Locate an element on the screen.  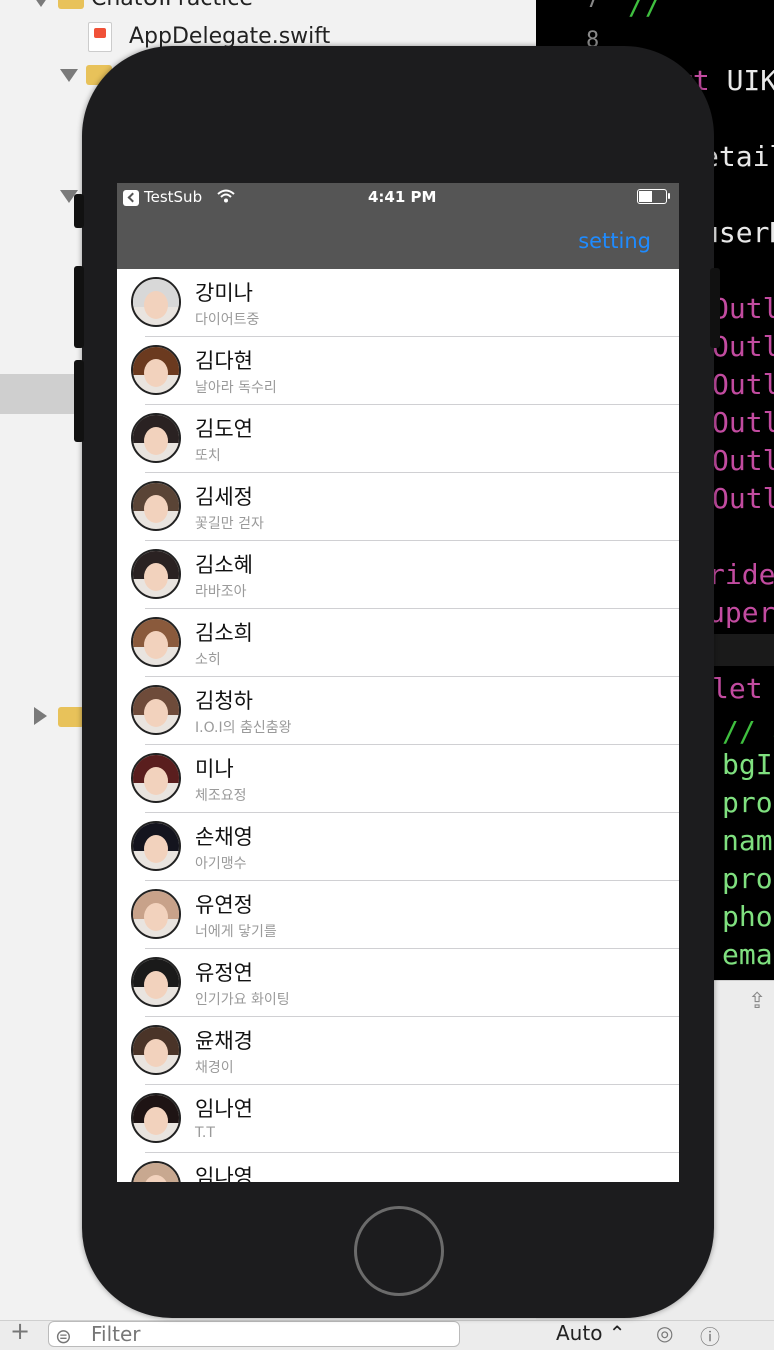
contact-row: 김도연또치 is located at coordinates (398, 439).